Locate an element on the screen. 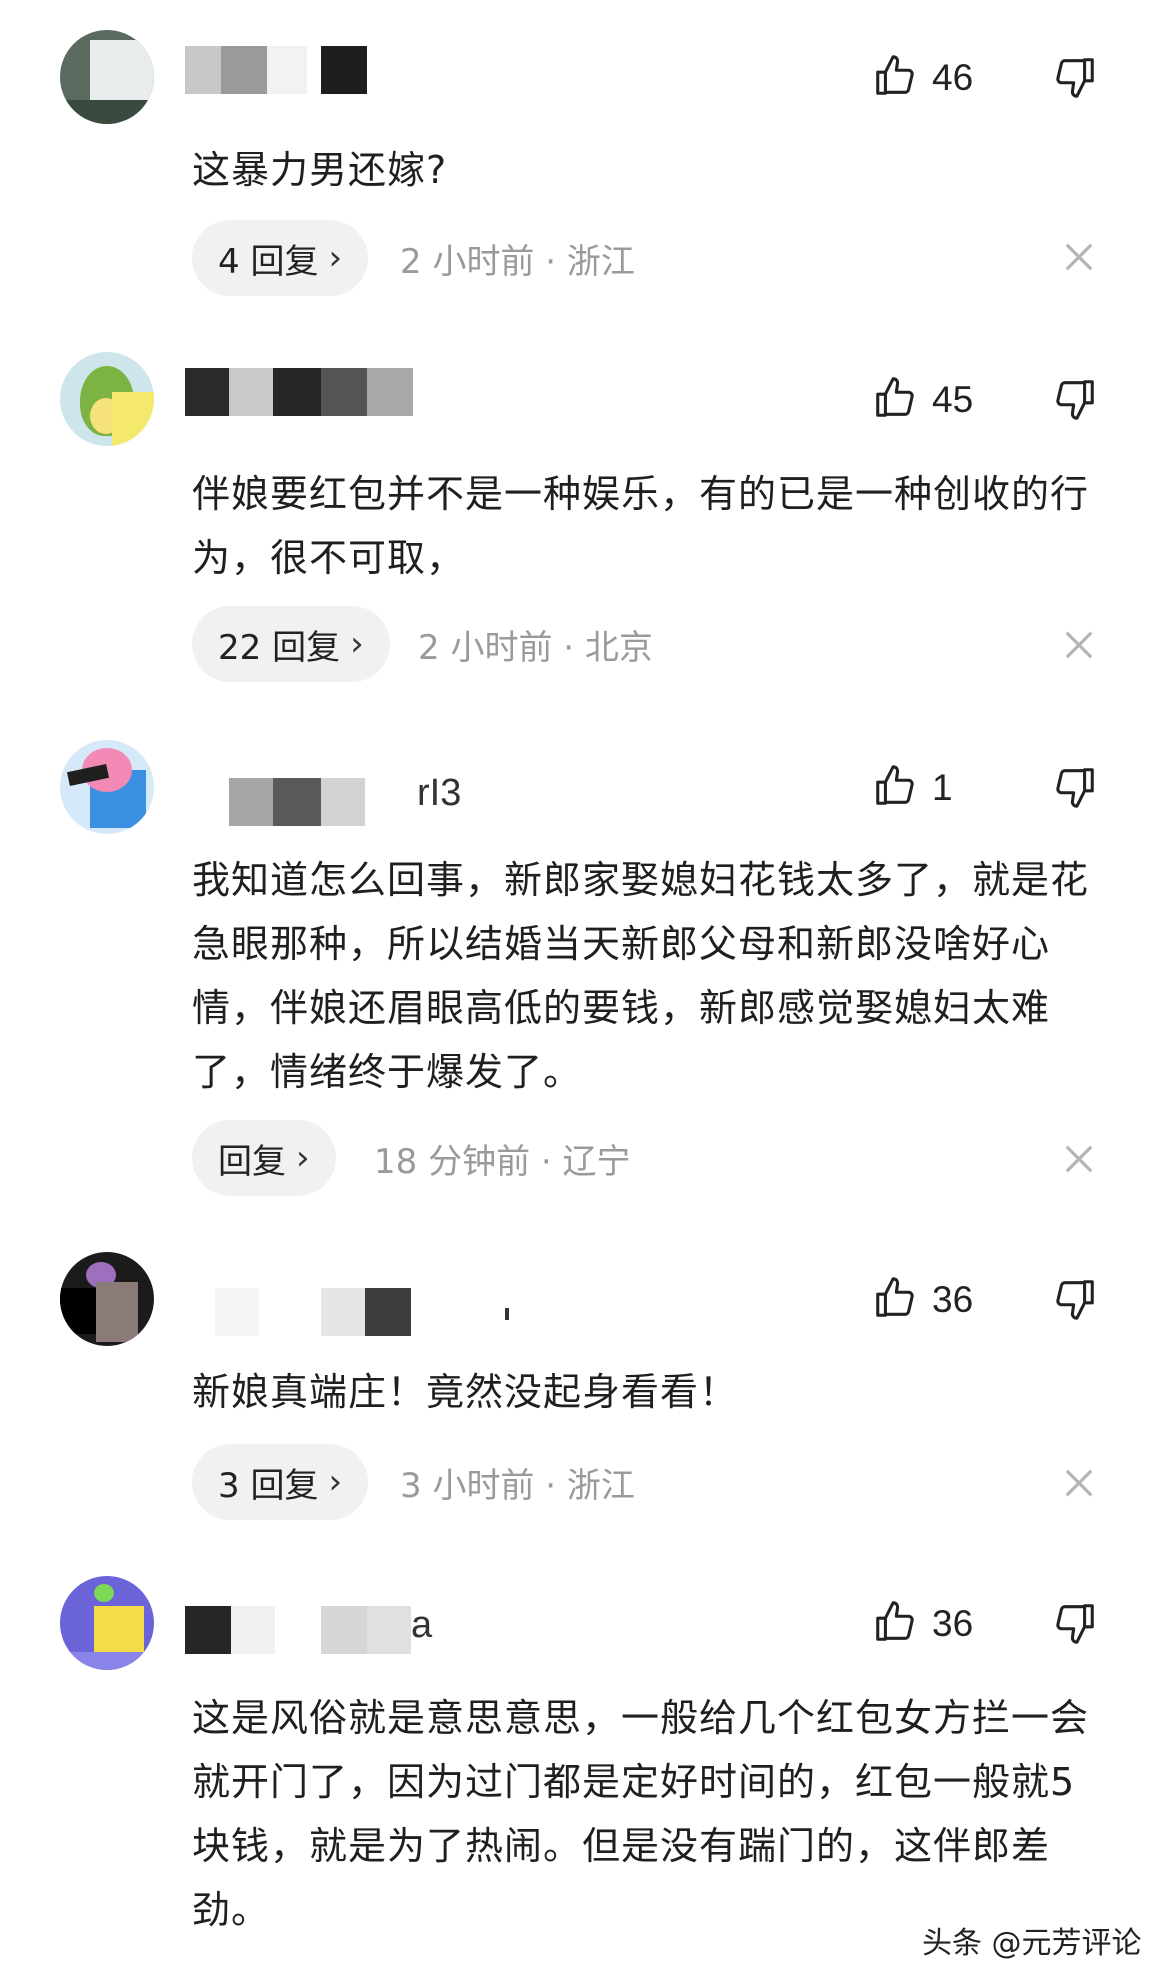  reply-button: 22 回复 › is located at coordinates (291, 644).